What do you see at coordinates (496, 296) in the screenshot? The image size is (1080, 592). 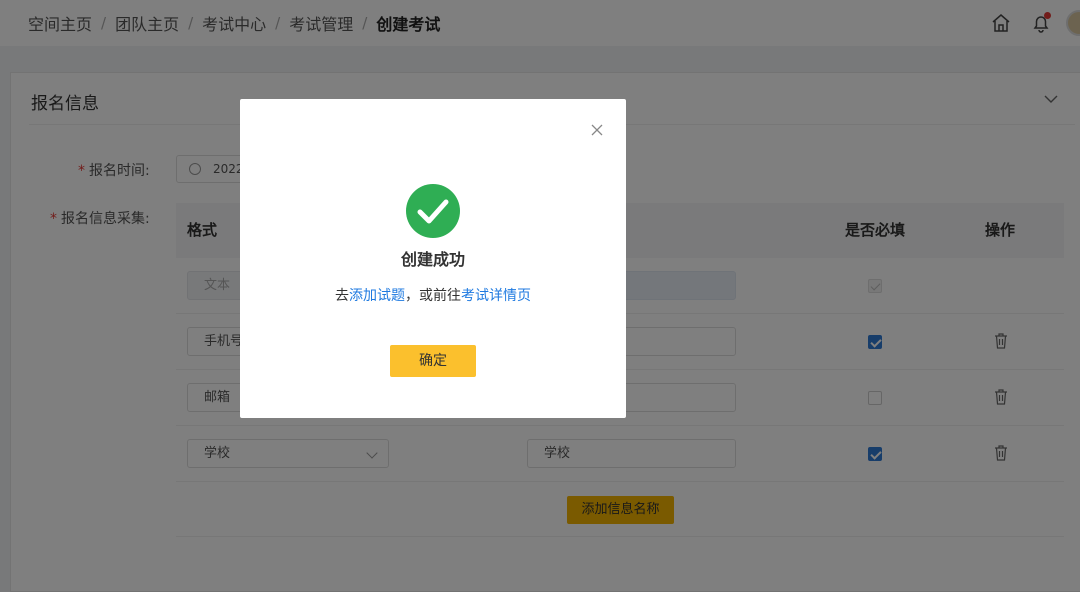 I see `exam-detail-link: 考试详情页` at bounding box center [496, 296].